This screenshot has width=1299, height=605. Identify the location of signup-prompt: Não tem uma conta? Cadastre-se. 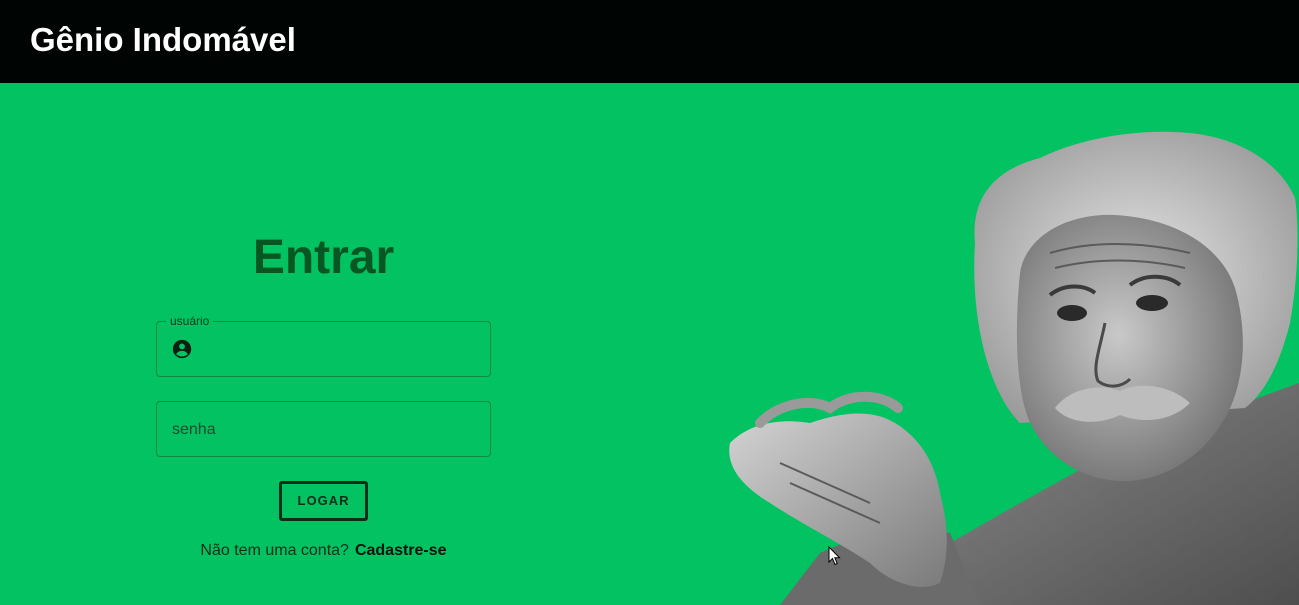
(323, 551).